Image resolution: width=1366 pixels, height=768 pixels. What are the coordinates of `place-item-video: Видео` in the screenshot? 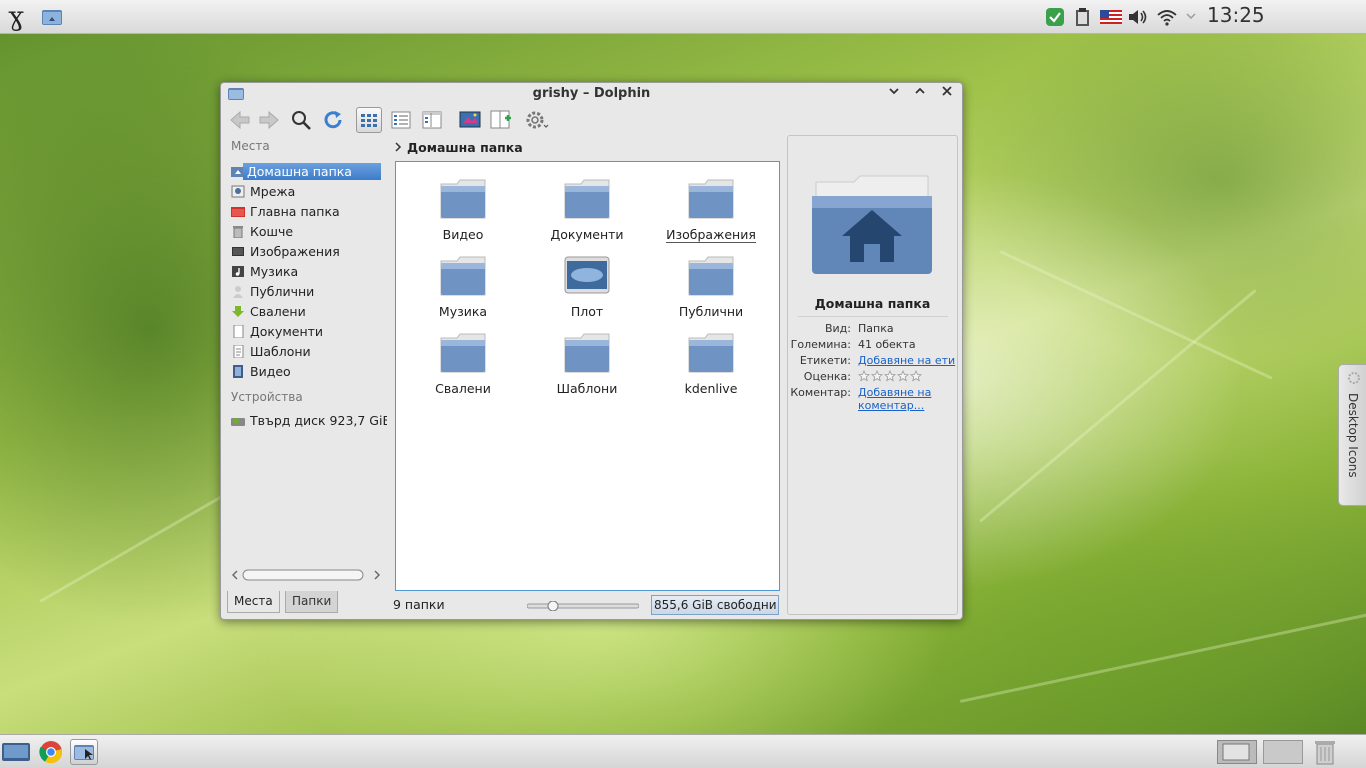 It's located at (308, 371).